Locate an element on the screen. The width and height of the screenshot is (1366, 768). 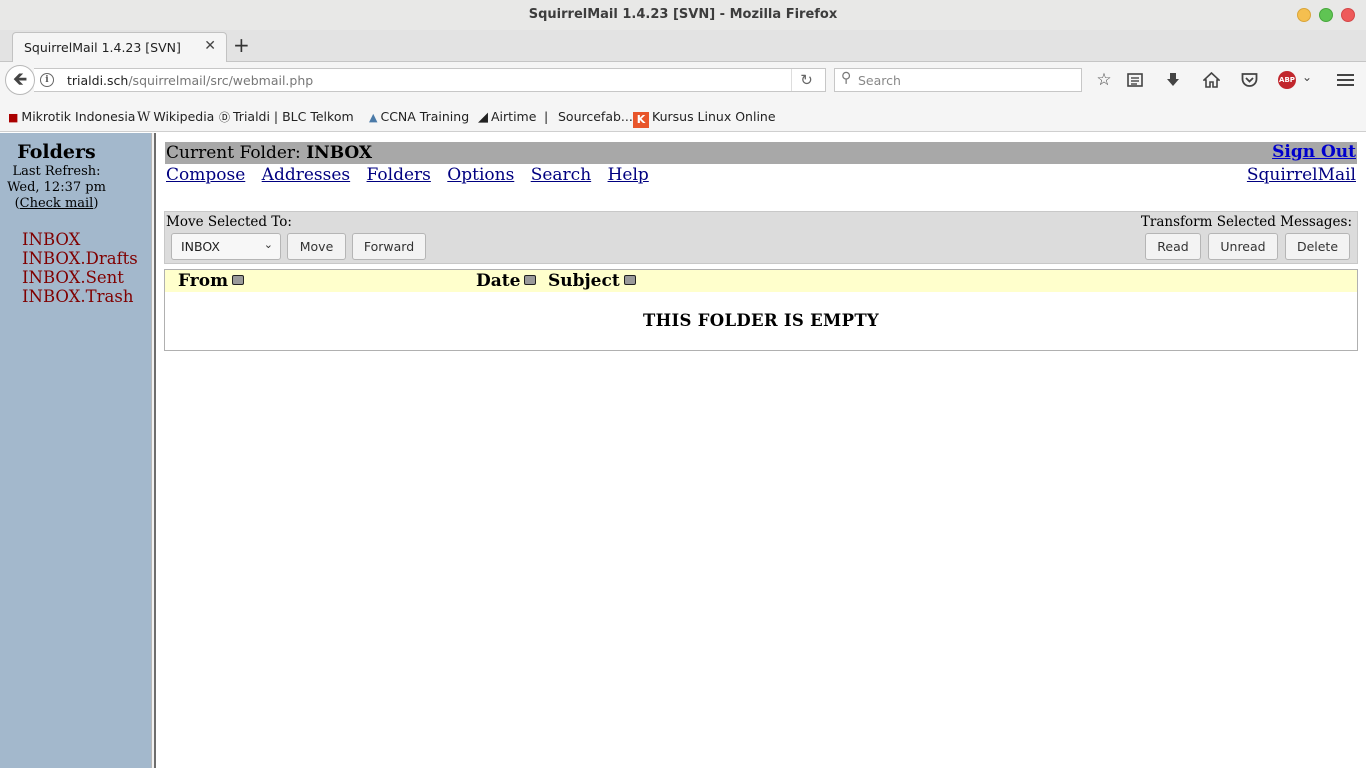
reload-icon: ↻ is located at coordinates (806, 80).